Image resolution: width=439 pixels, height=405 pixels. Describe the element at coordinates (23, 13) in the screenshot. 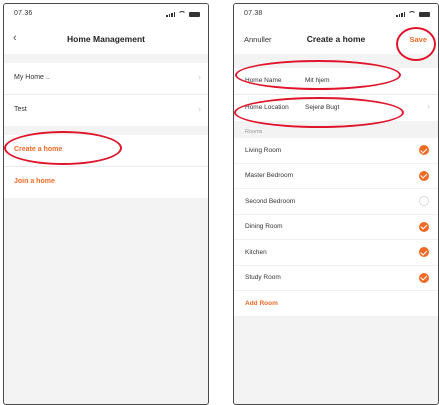

I see `status-time: 07.36` at that location.